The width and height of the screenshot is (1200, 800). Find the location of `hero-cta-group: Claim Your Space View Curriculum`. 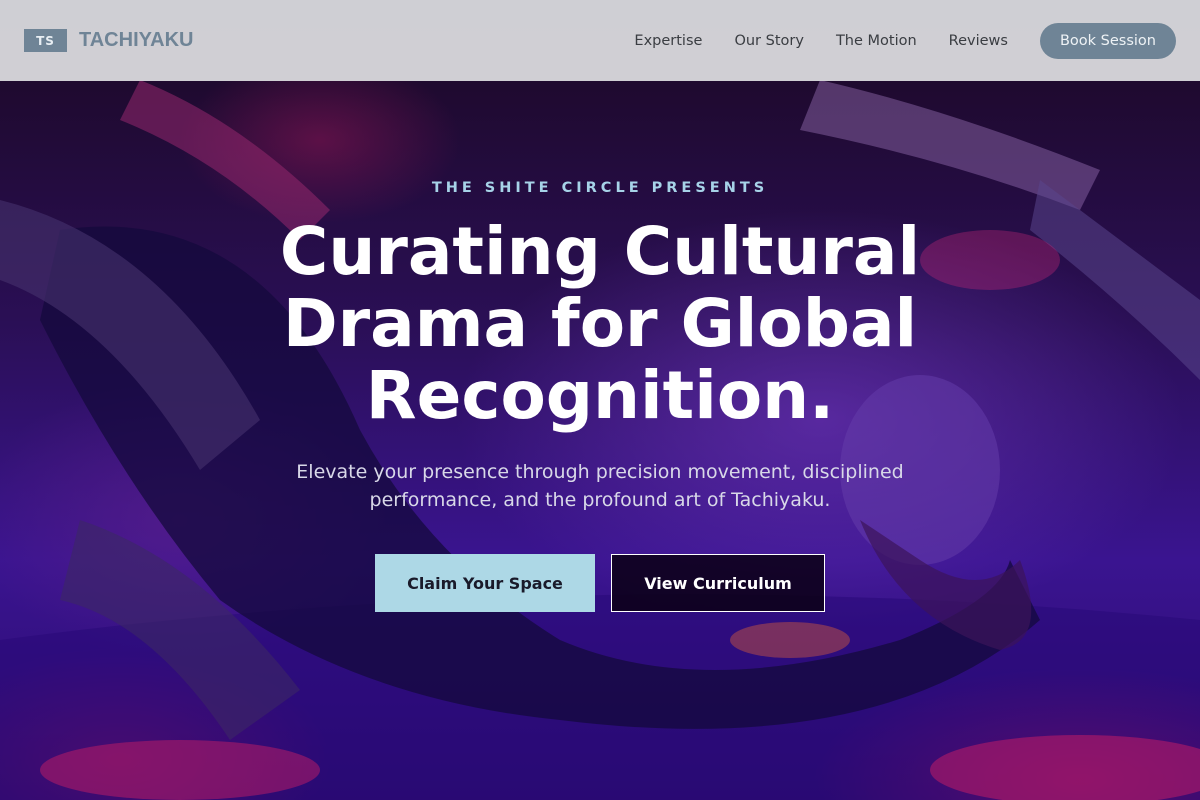

hero-cta-group: Claim Your Space View Curriculum is located at coordinates (600, 583).